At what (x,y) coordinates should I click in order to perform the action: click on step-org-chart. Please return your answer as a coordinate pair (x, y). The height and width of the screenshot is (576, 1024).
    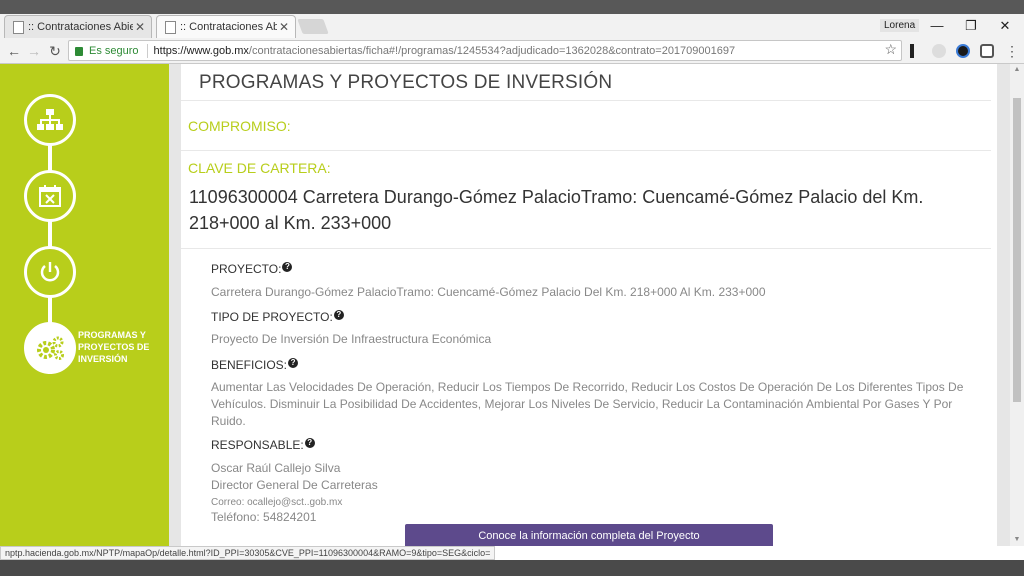
    Looking at the image, I should click on (50, 120).